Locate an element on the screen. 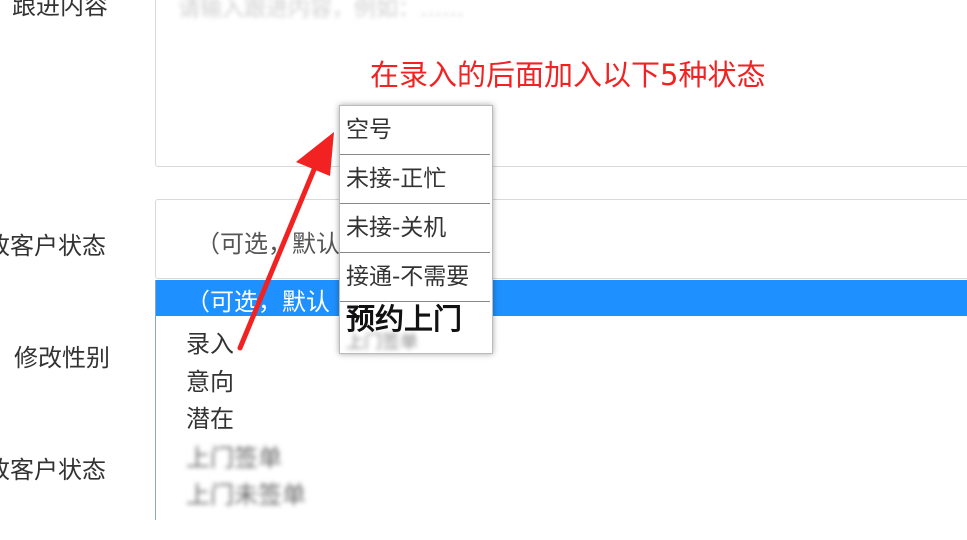 The width and height of the screenshot is (967, 540). popup-item-no-answer-off: 未接-关机 is located at coordinates (415, 228).